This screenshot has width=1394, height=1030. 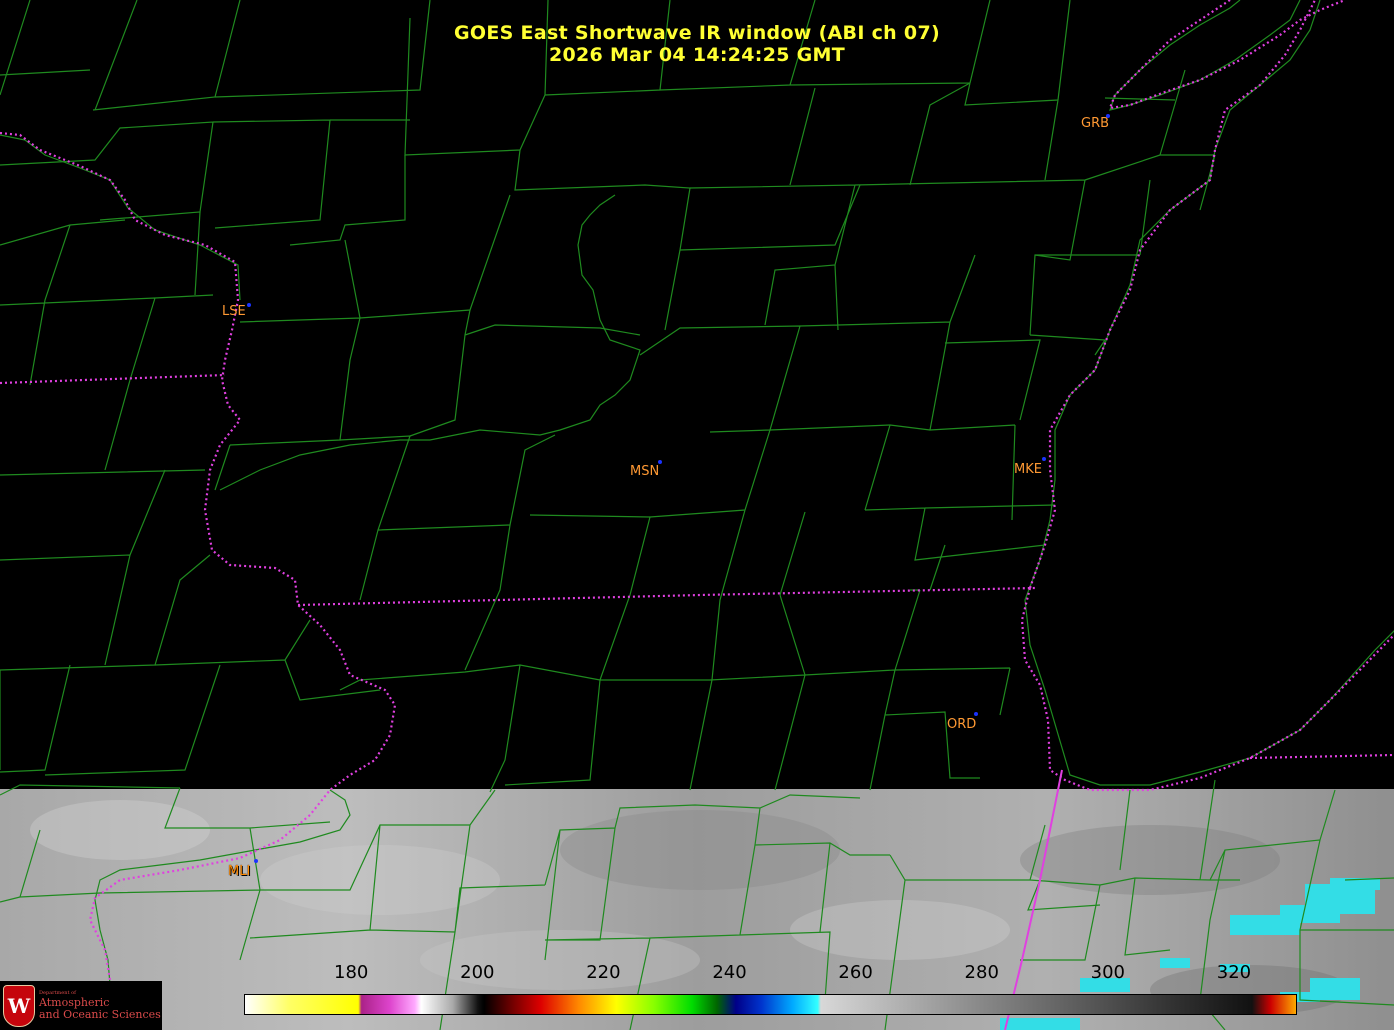 What do you see at coordinates (1028, 469) in the screenshot?
I see `station-label-mke: MKE` at bounding box center [1028, 469].